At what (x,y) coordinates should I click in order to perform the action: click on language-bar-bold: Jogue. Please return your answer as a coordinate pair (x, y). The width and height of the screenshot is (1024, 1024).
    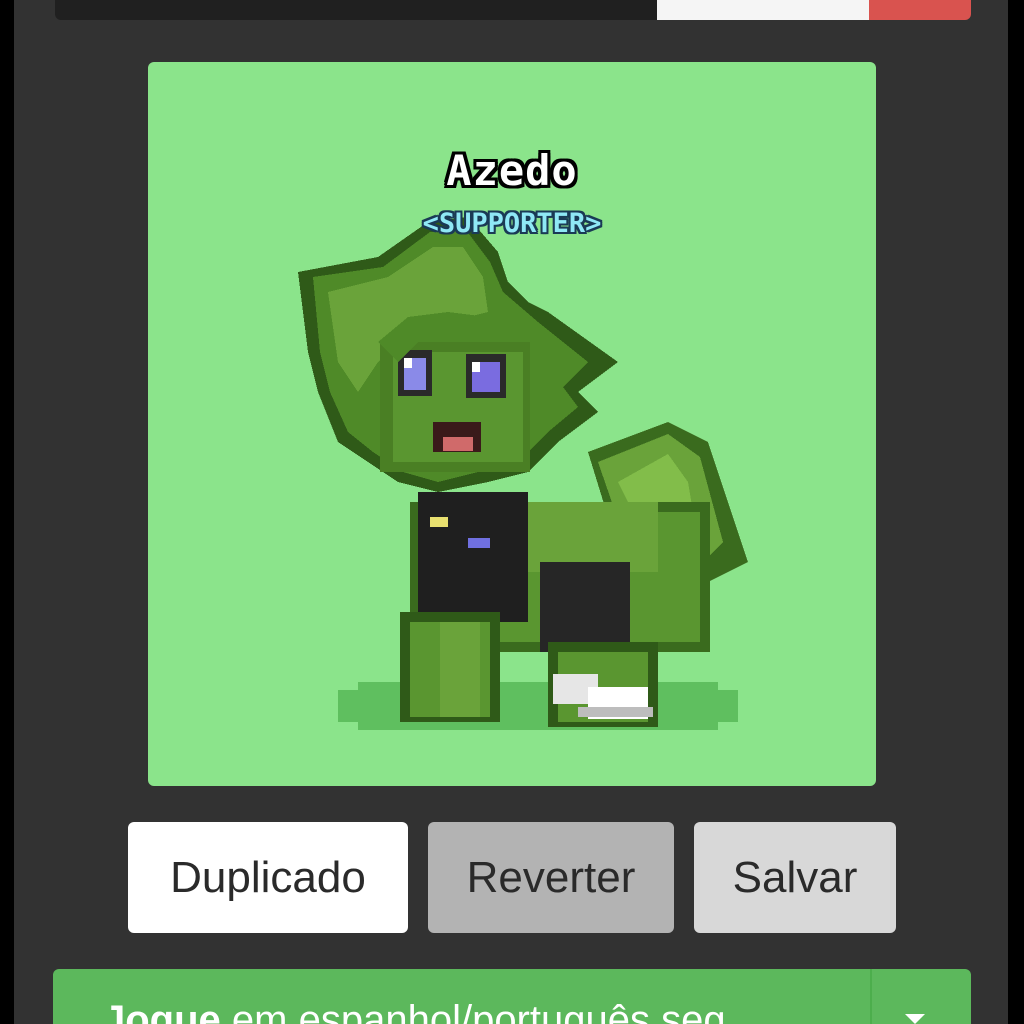
    Looking at the image, I should click on (162, 1011).